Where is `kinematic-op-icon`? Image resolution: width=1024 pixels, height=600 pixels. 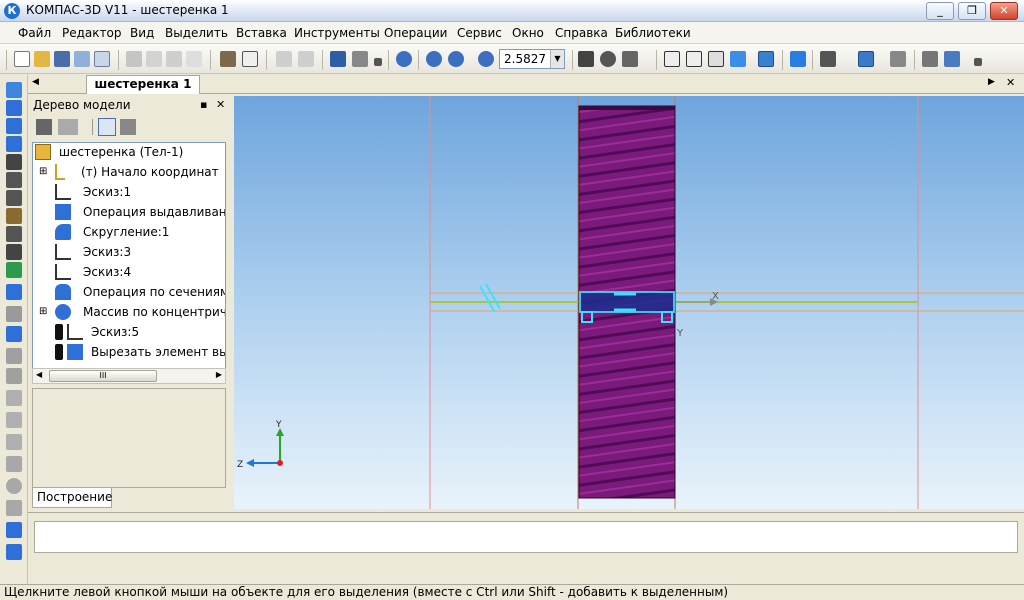 kinematic-op-icon is located at coordinates (14, 334).